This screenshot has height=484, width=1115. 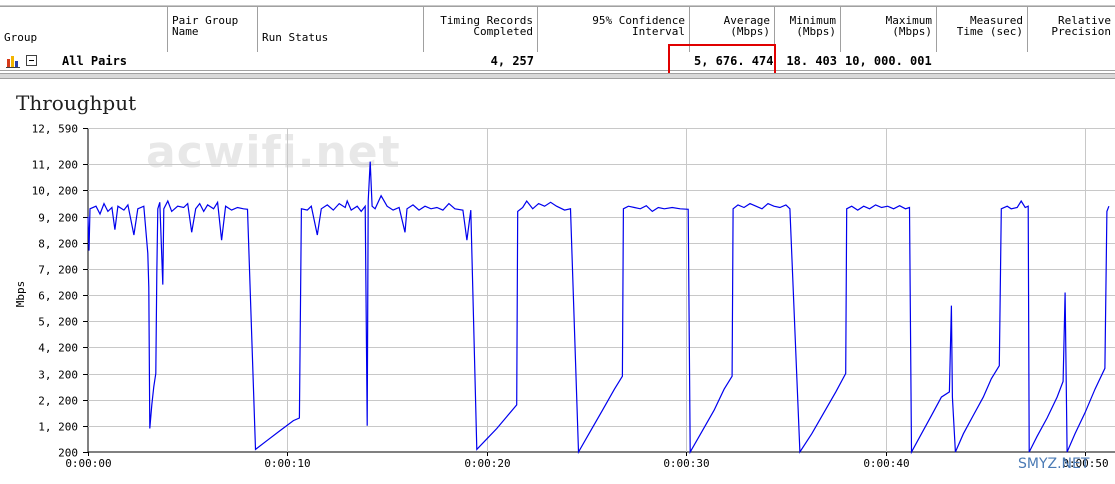 What do you see at coordinates (13, 62) in the screenshot?
I see `bar-chart-icon` at bounding box center [13, 62].